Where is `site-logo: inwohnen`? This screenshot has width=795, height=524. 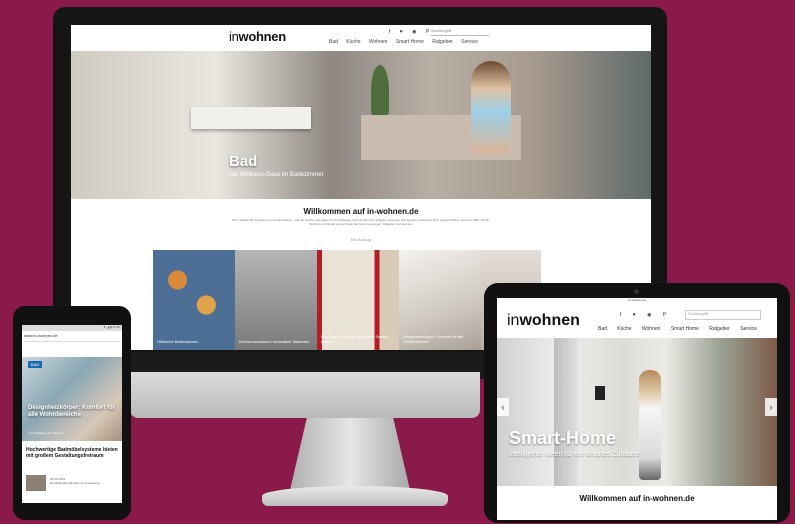
site-logo: inwohnen is located at coordinates (257, 36).